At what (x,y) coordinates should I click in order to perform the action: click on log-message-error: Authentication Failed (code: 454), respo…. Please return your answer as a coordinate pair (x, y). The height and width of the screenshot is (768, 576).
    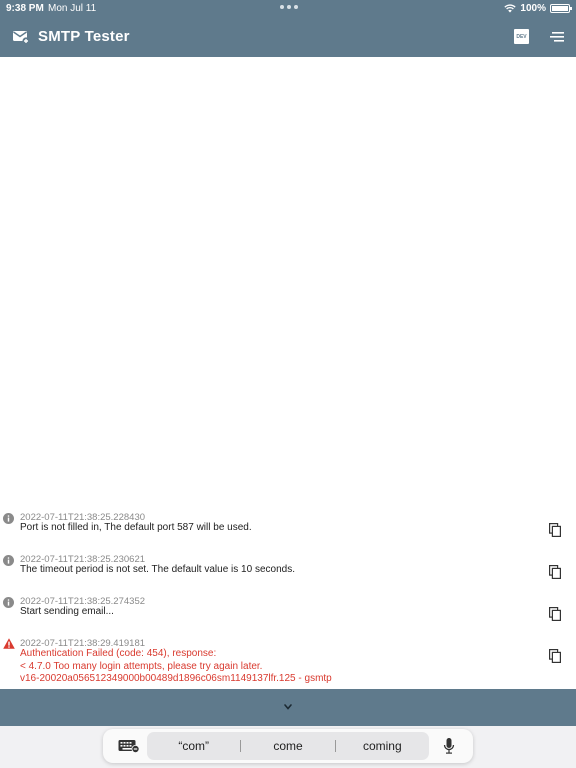
    Looking at the image, I should click on (118, 653).